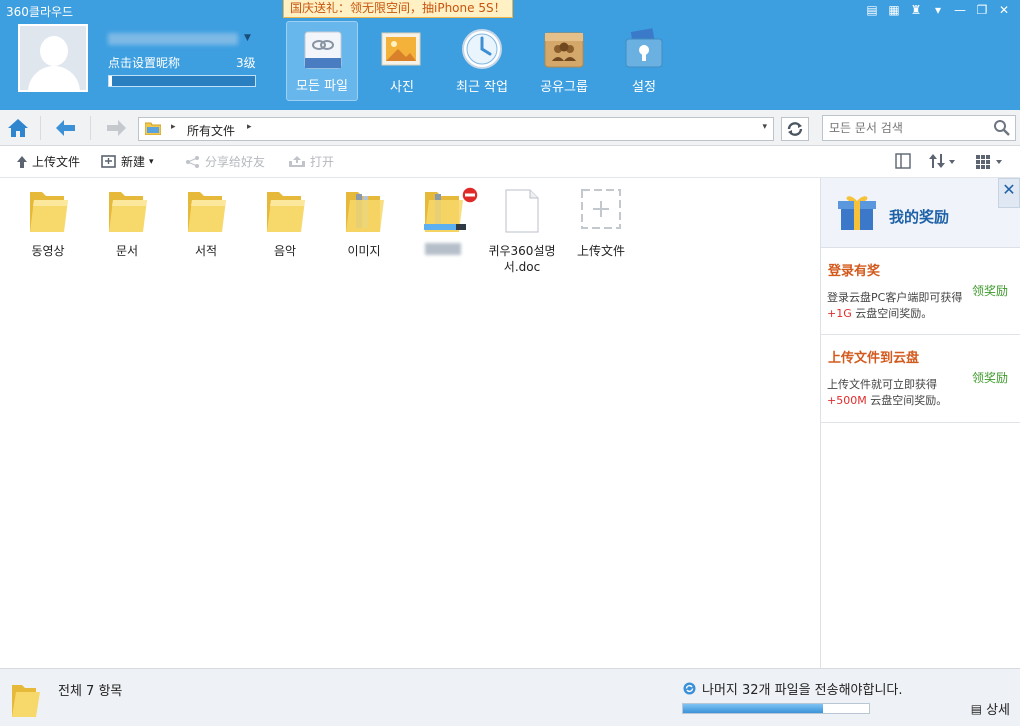  I want to click on file-item: 이미지, so click(364, 222).